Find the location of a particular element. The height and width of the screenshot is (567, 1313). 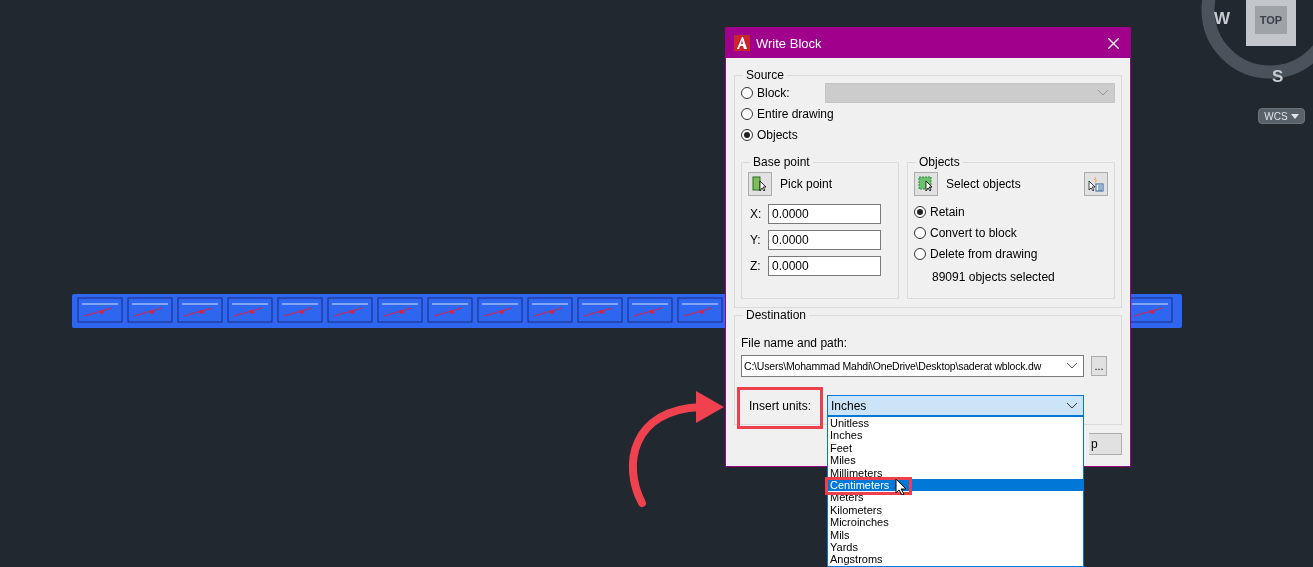

radio-option: Delete from drawing is located at coordinates (976, 253).